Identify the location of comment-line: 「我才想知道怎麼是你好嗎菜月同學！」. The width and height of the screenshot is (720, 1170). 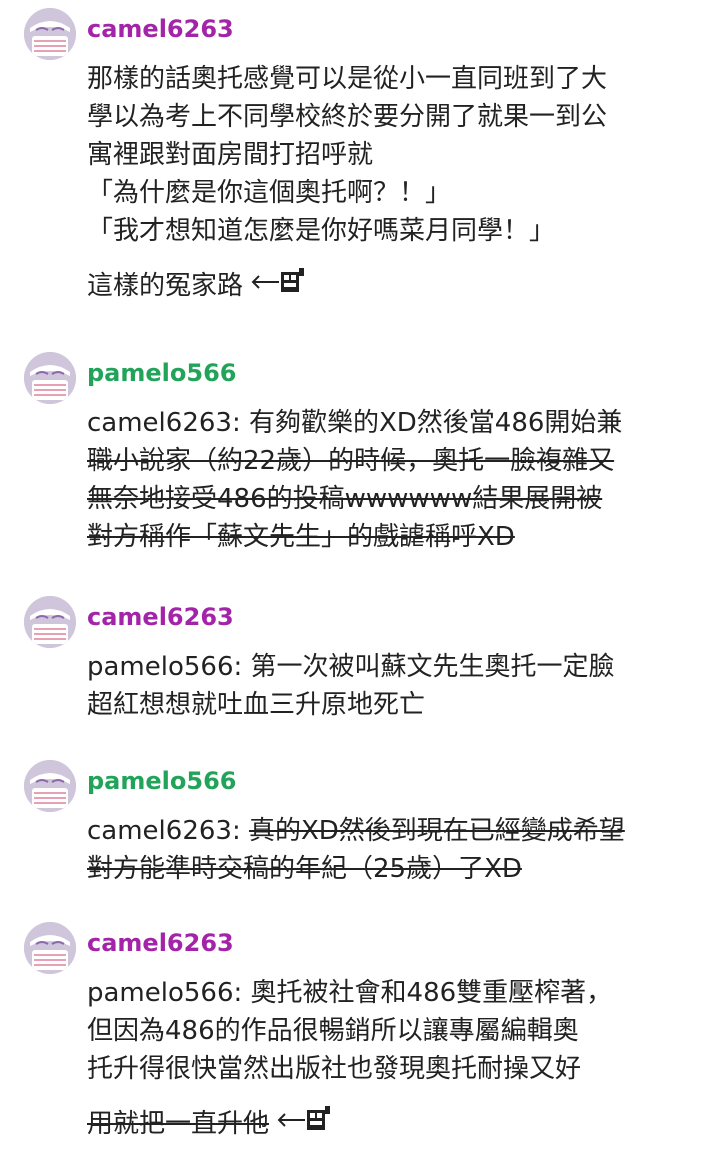
(321, 231).